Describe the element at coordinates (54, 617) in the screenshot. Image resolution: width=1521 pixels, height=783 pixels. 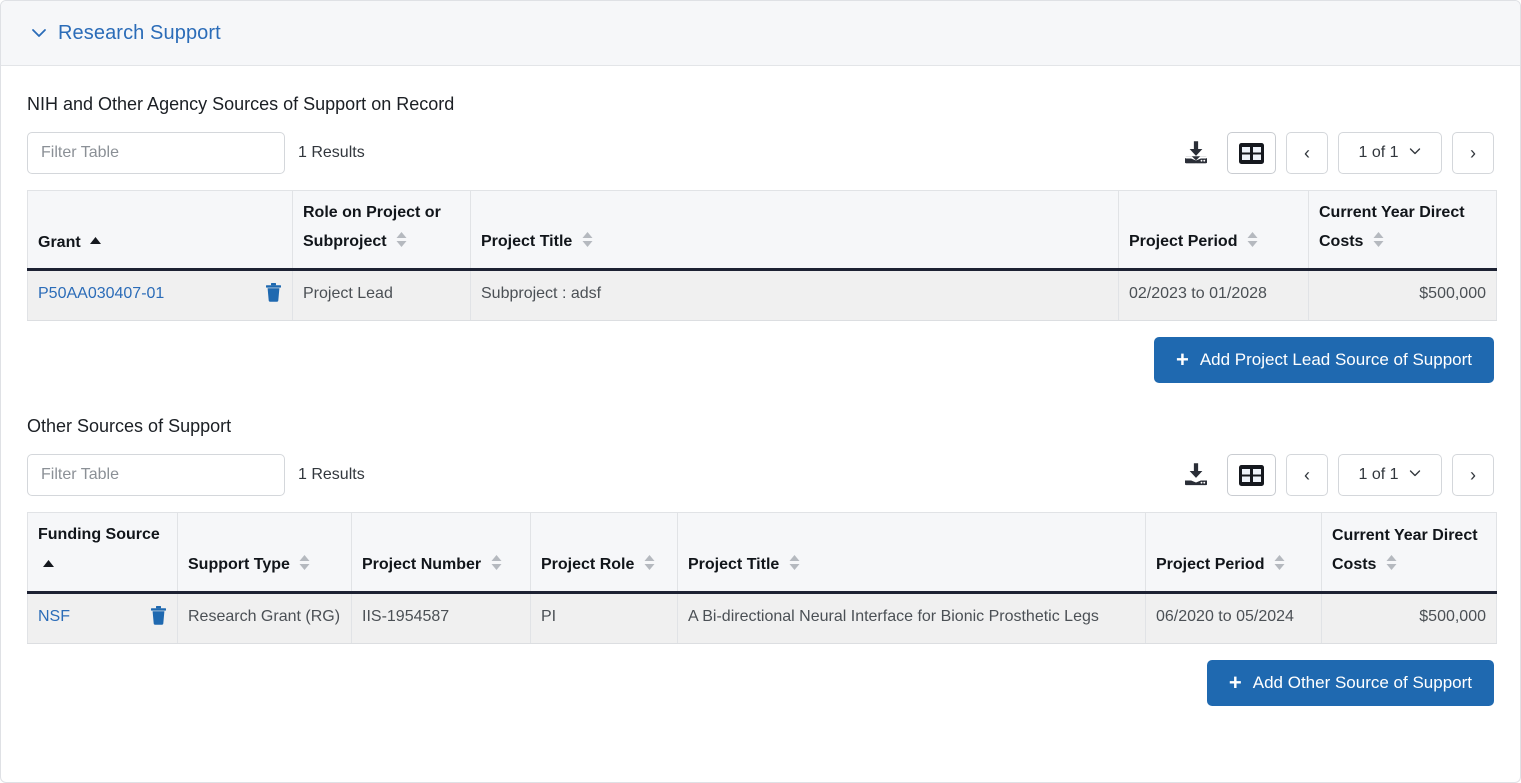
I see `funding-source-link: NSF` at that location.